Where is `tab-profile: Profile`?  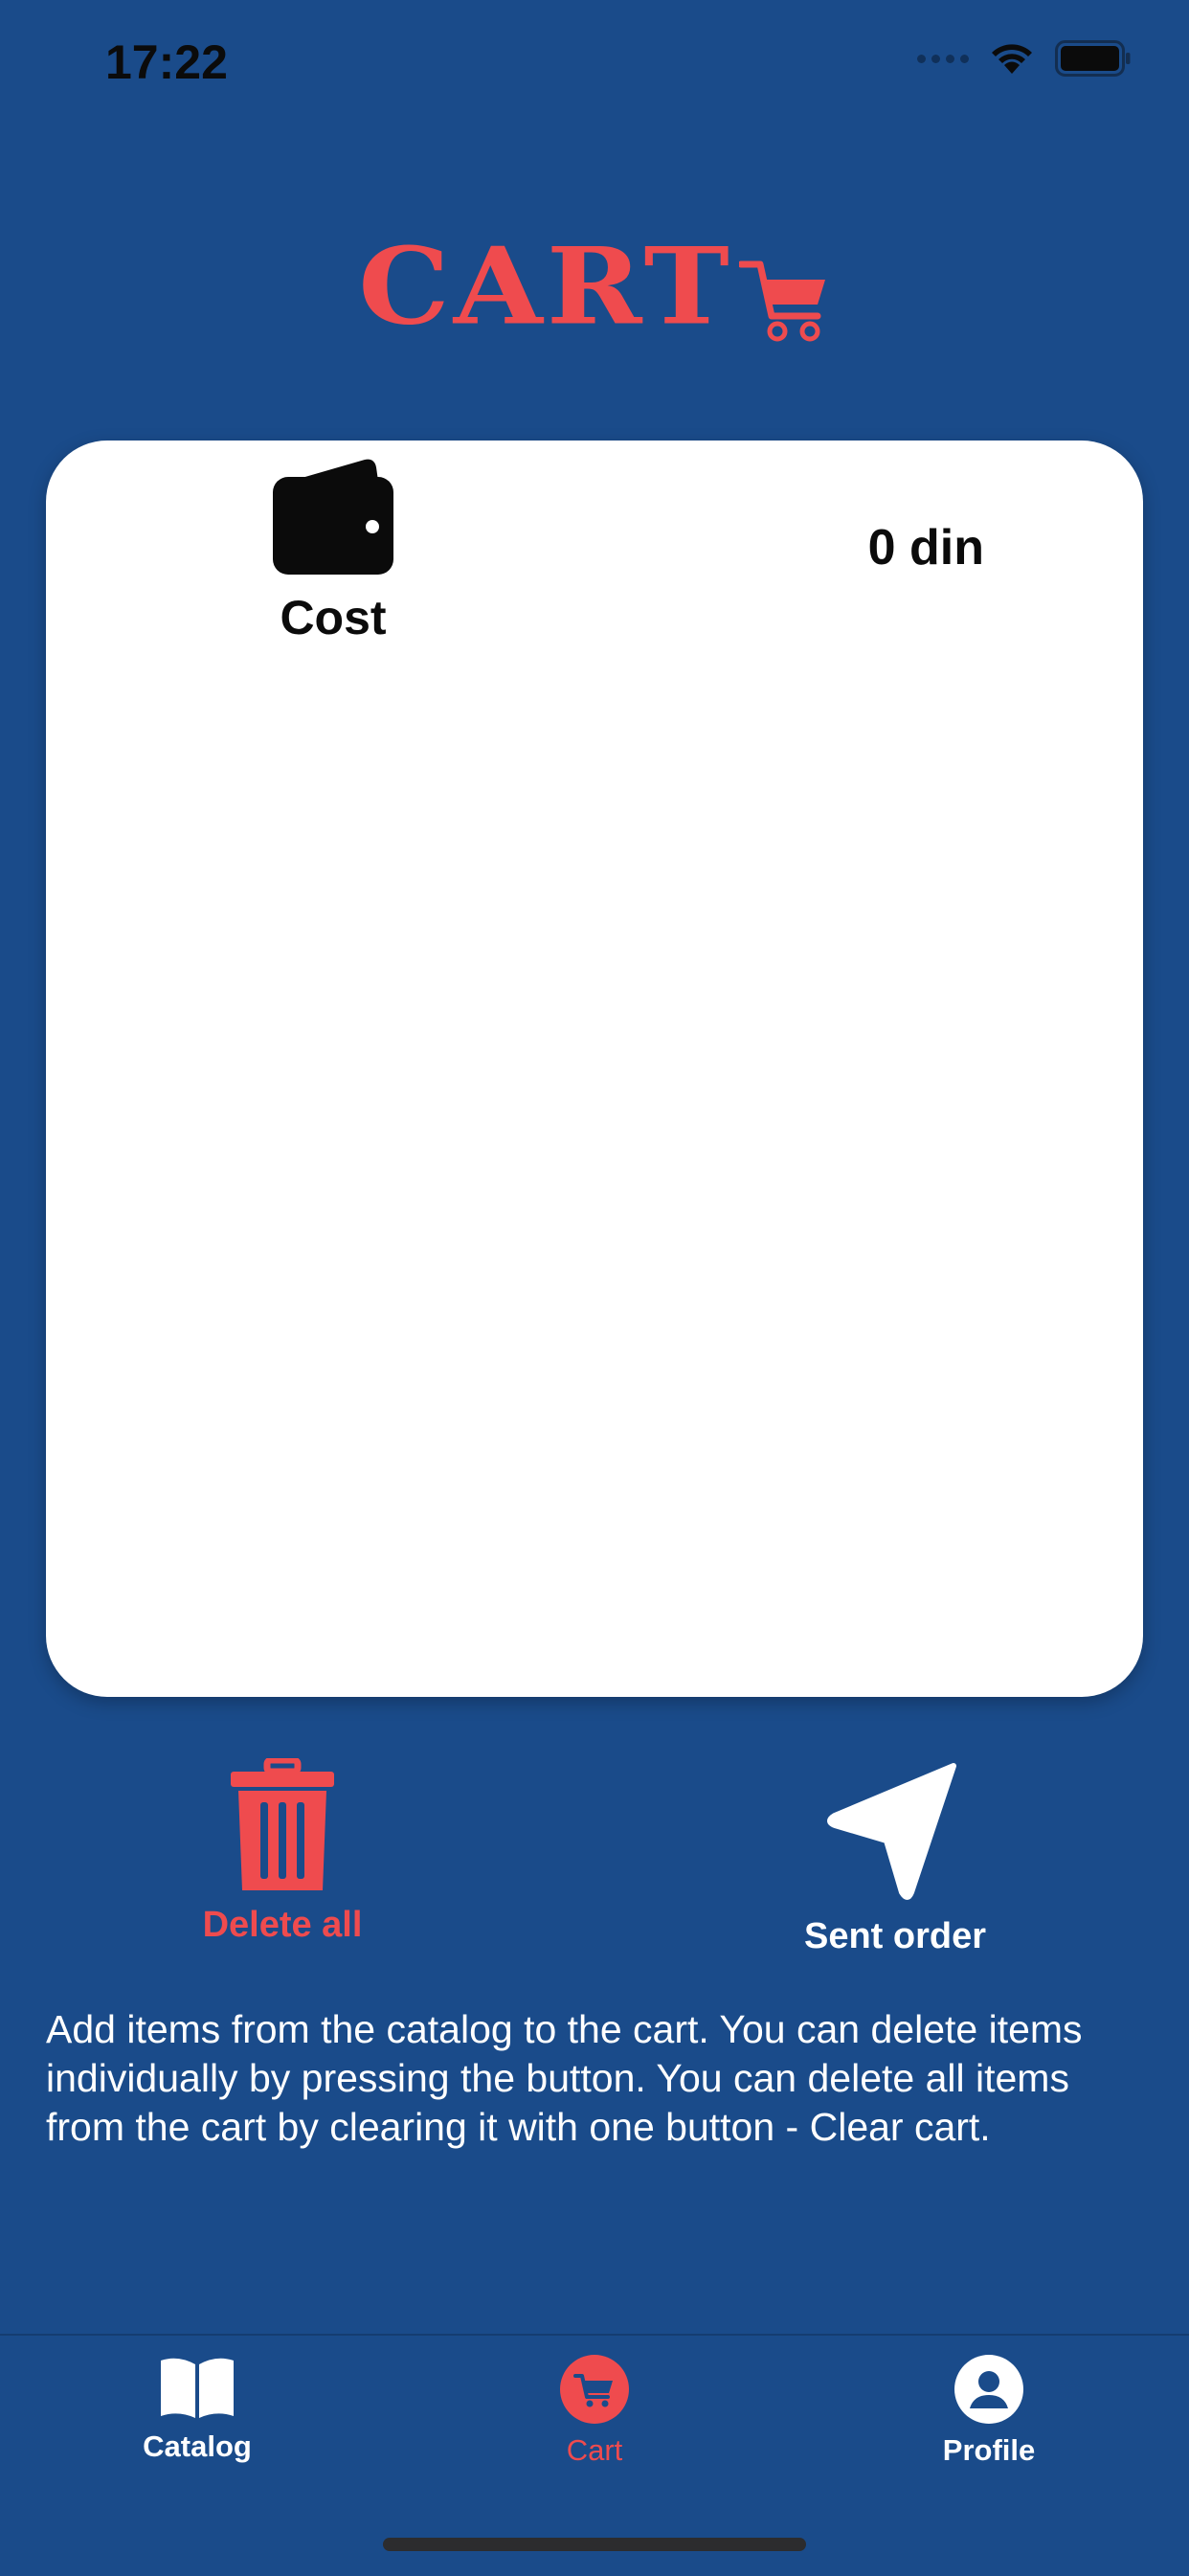
tab-profile: Profile is located at coordinates (988, 2411).